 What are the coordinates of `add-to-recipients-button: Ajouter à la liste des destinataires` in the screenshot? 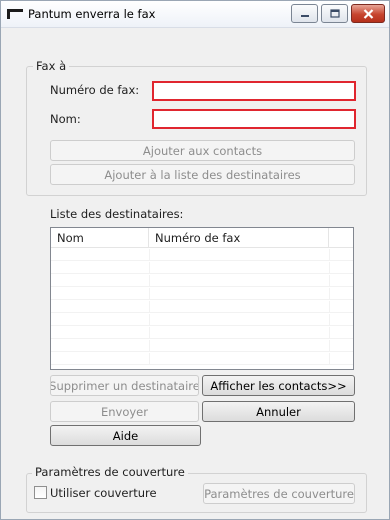 It's located at (202, 174).